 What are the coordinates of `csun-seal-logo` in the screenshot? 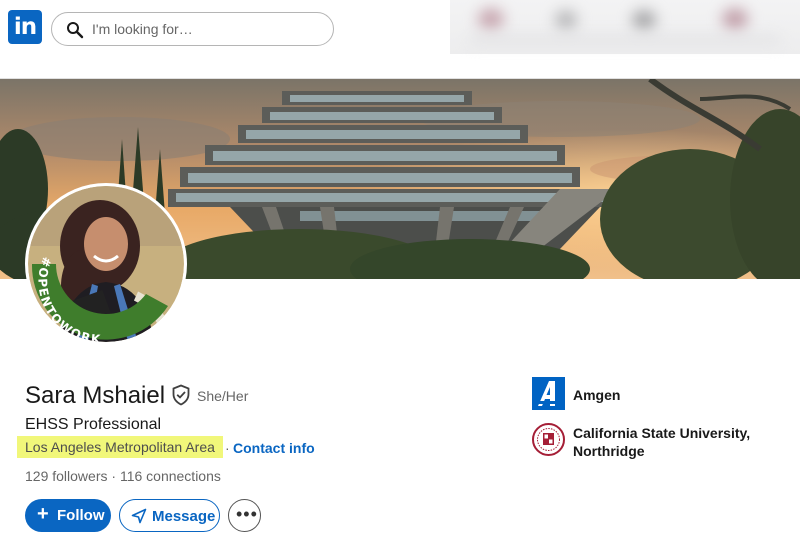 It's located at (548, 439).